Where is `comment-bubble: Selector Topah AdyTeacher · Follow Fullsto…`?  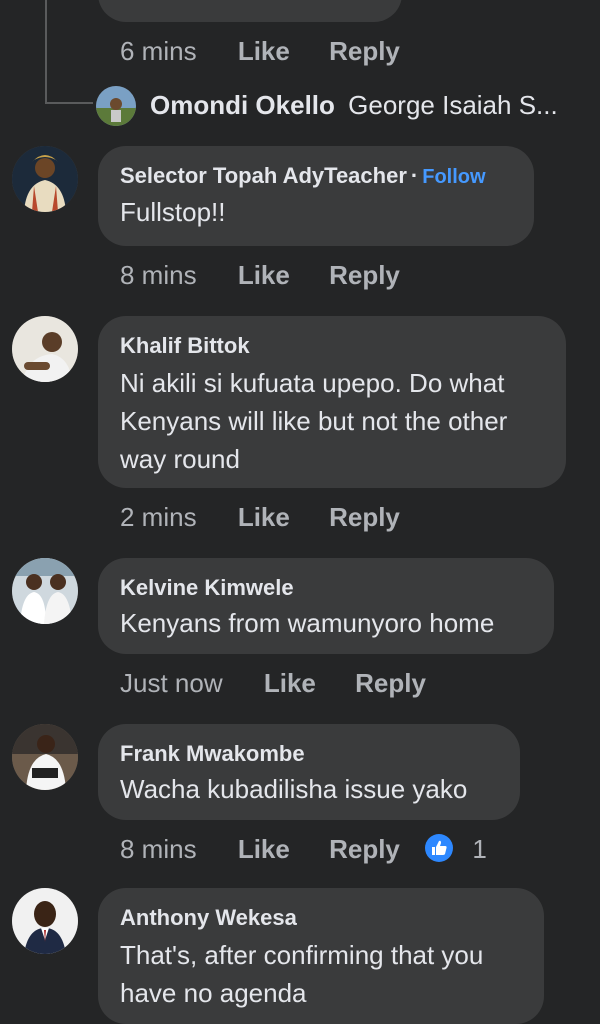
comment-bubble: Selector Topah AdyTeacher · Follow Fullsto… is located at coordinates (316, 196).